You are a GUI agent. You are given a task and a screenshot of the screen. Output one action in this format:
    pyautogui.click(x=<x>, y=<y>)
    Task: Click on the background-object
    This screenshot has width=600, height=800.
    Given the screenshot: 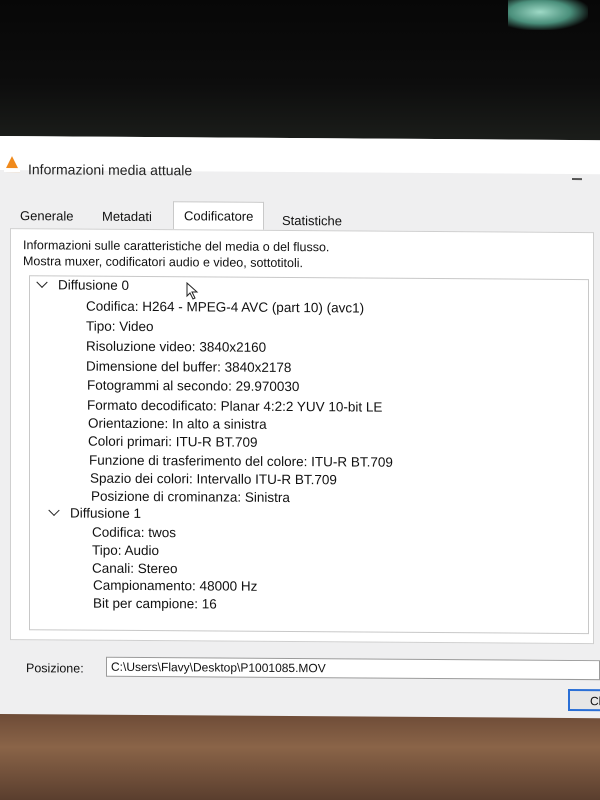 What is the action you would take?
    pyautogui.click(x=548, y=15)
    